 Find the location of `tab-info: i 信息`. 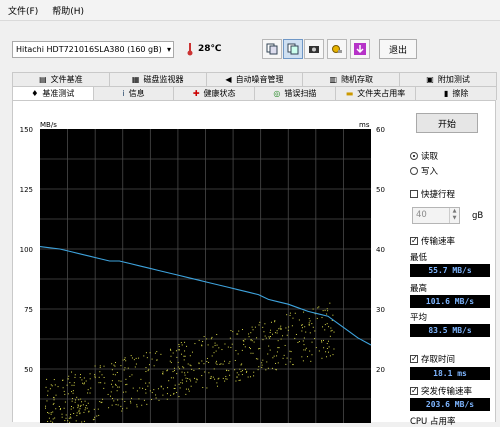

tab-info: i 信息 is located at coordinates (133, 93).